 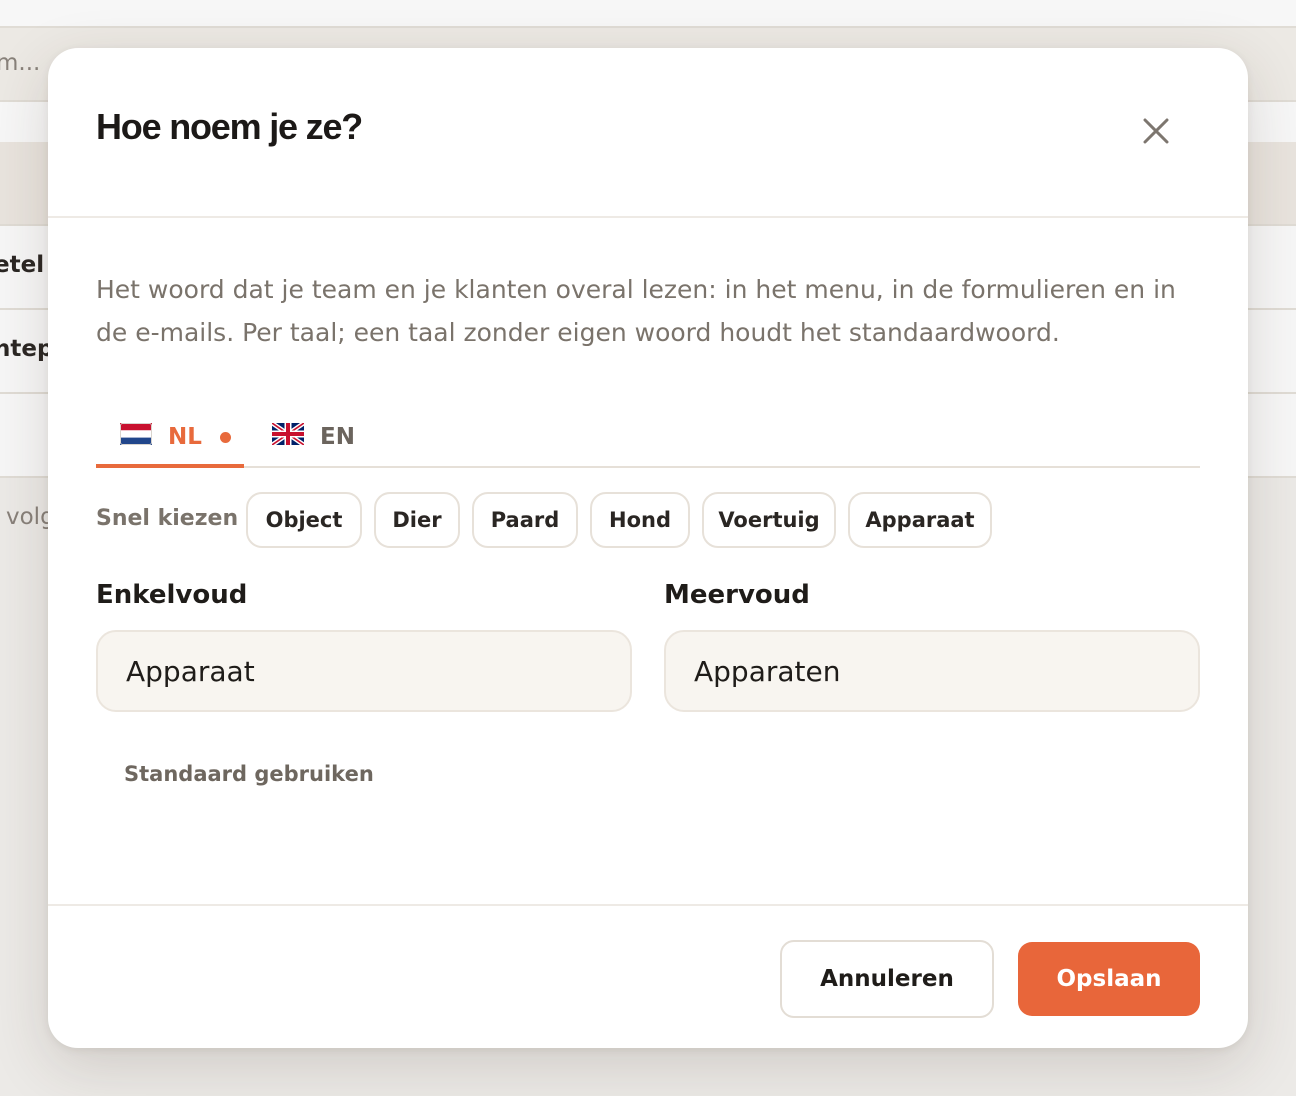 What do you see at coordinates (167, 518) in the screenshot?
I see `quick-pick-label: Snel kiezen` at bounding box center [167, 518].